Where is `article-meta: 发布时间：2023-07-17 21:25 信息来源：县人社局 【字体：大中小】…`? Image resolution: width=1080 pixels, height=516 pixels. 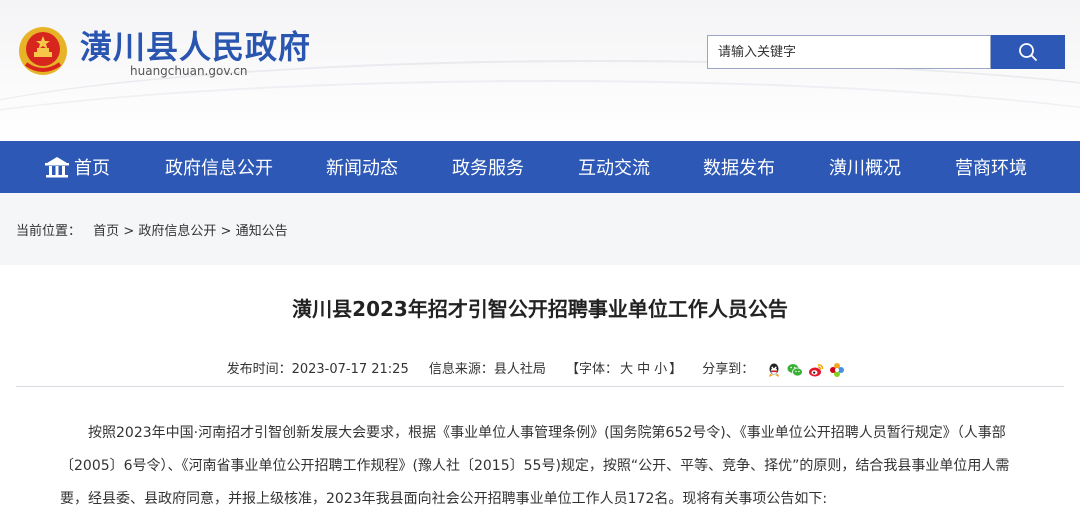 article-meta: 发布时间：2023-07-17 21:25 信息来源：县人社局 【字体：大中小】… is located at coordinates (540, 368).